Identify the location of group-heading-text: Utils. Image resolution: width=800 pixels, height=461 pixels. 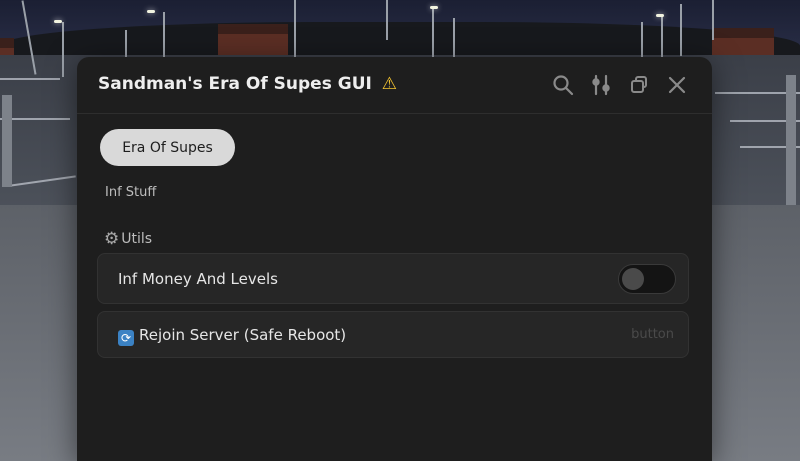
(137, 239).